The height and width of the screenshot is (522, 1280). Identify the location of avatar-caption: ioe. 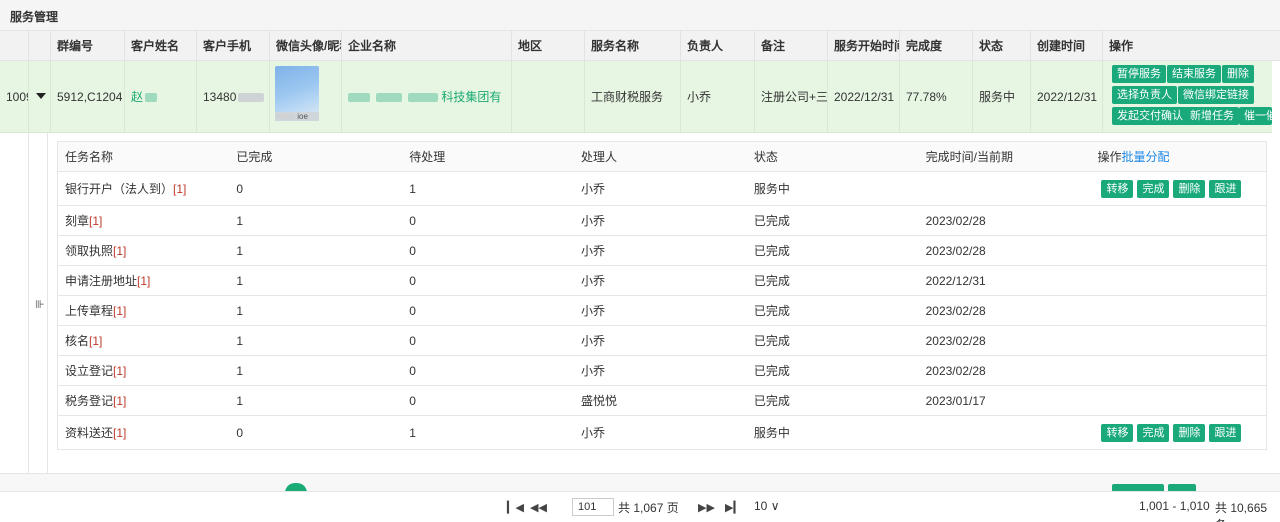
(297, 116).